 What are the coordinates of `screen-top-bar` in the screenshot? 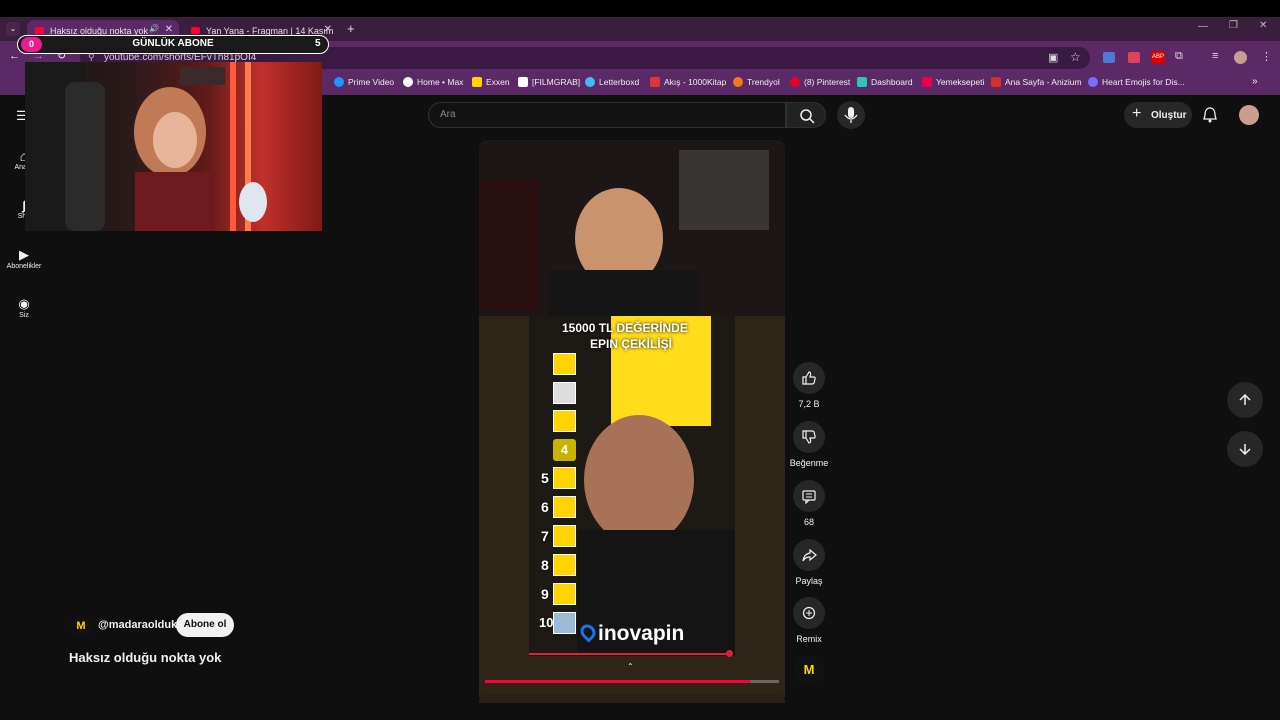 It's located at (640, 8).